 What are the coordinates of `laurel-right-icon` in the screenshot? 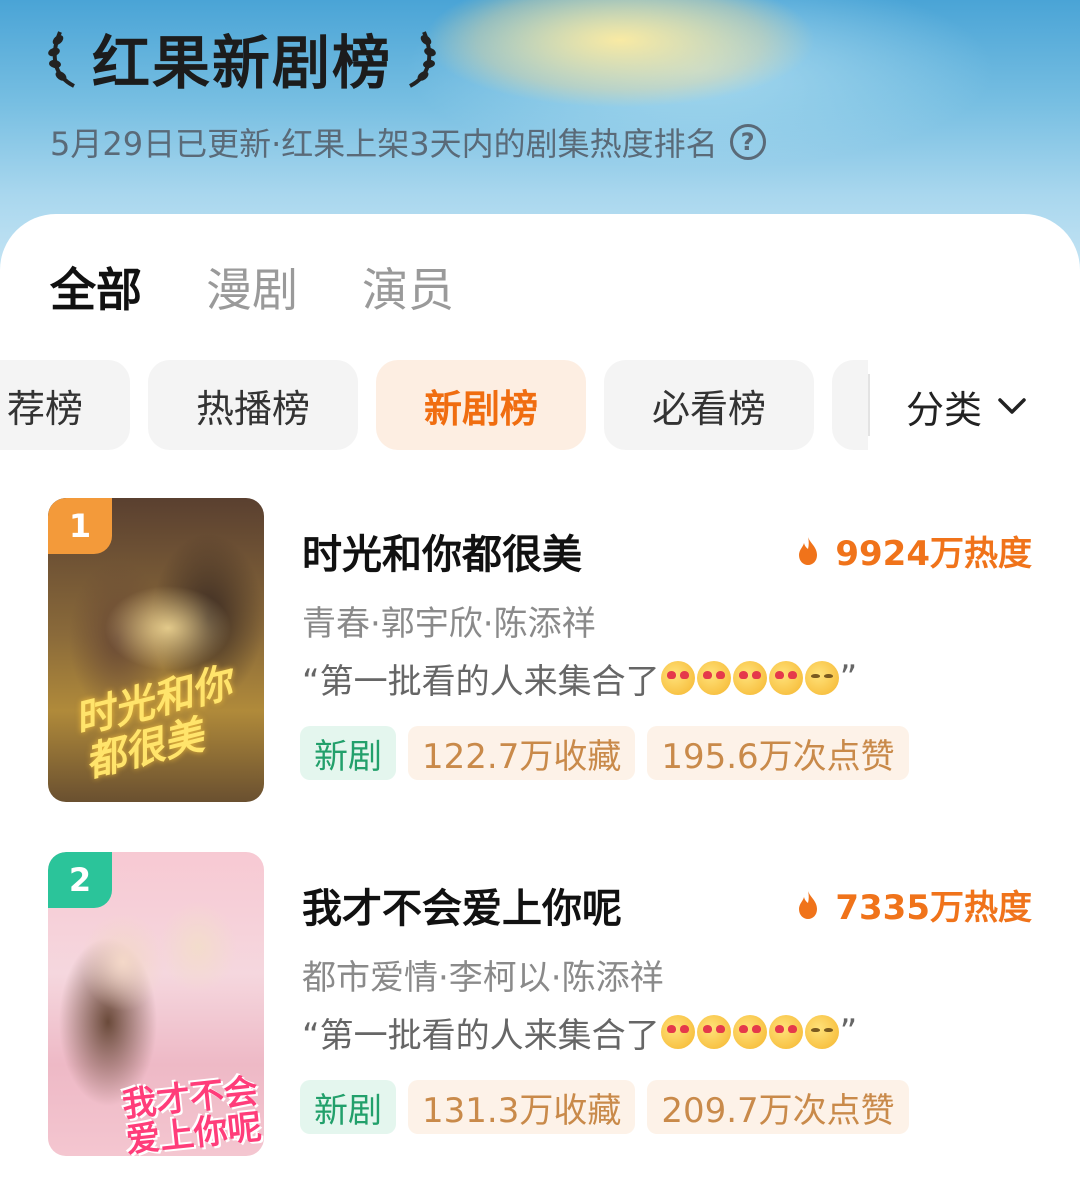 It's located at (422, 59).